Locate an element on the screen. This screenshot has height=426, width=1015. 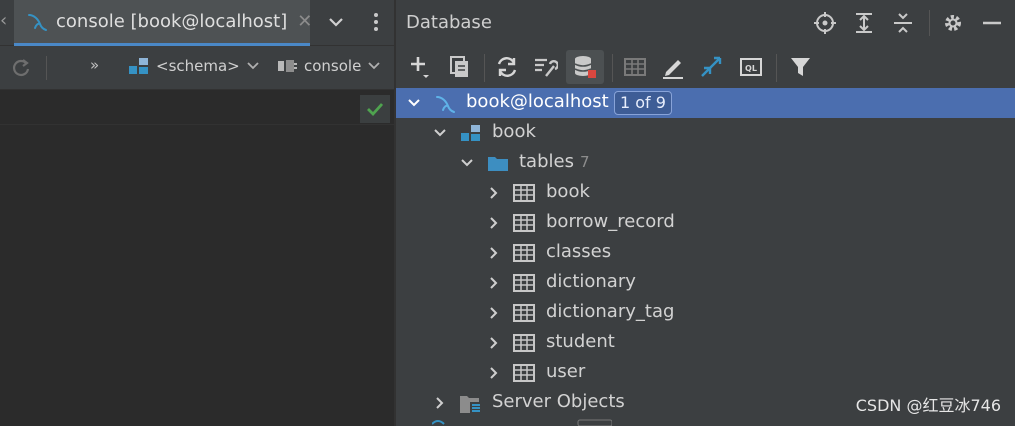
table-label: borrow_record is located at coordinates (610, 221).